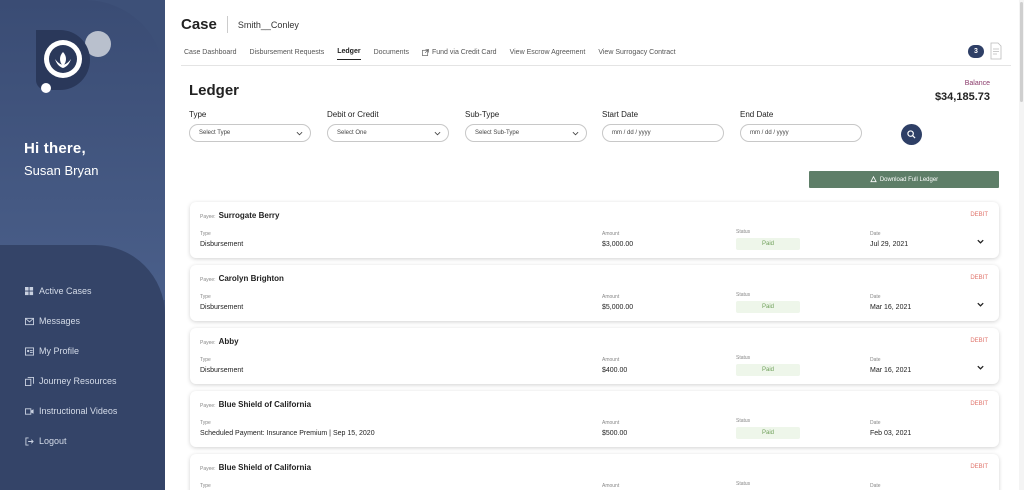 This screenshot has width=1024, height=490. Describe the element at coordinates (59, 351) in the screenshot. I see `sidebar-item-label: My Profile` at that location.